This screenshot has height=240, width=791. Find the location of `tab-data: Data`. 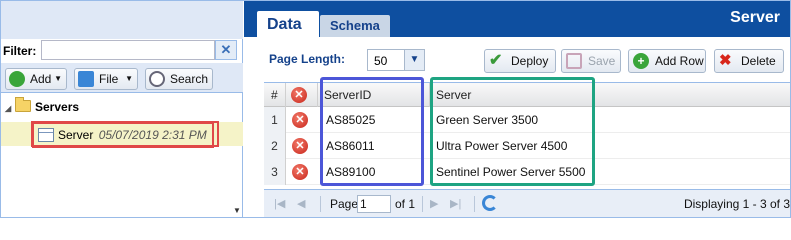

tab-data: Data is located at coordinates (288, 24).